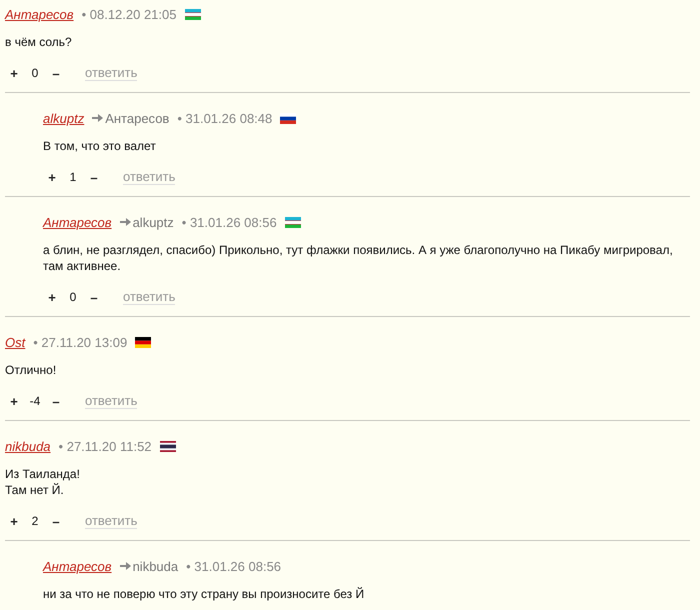 The width and height of the screenshot is (700, 610). What do you see at coordinates (31, 370) in the screenshot?
I see `comment-text: Отлично!` at bounding box center [31, 370].